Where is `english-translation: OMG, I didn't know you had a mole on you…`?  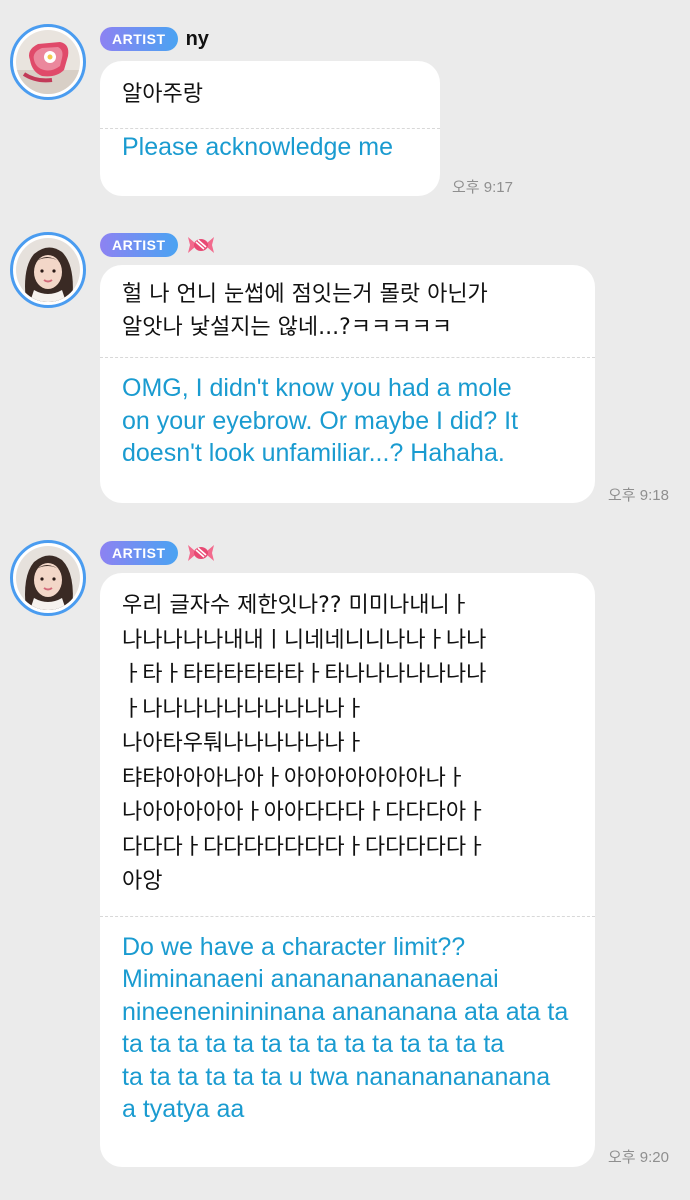 english-translation: OMG, I didn't know you had a mole on you… is located at coordinates (320, 420).